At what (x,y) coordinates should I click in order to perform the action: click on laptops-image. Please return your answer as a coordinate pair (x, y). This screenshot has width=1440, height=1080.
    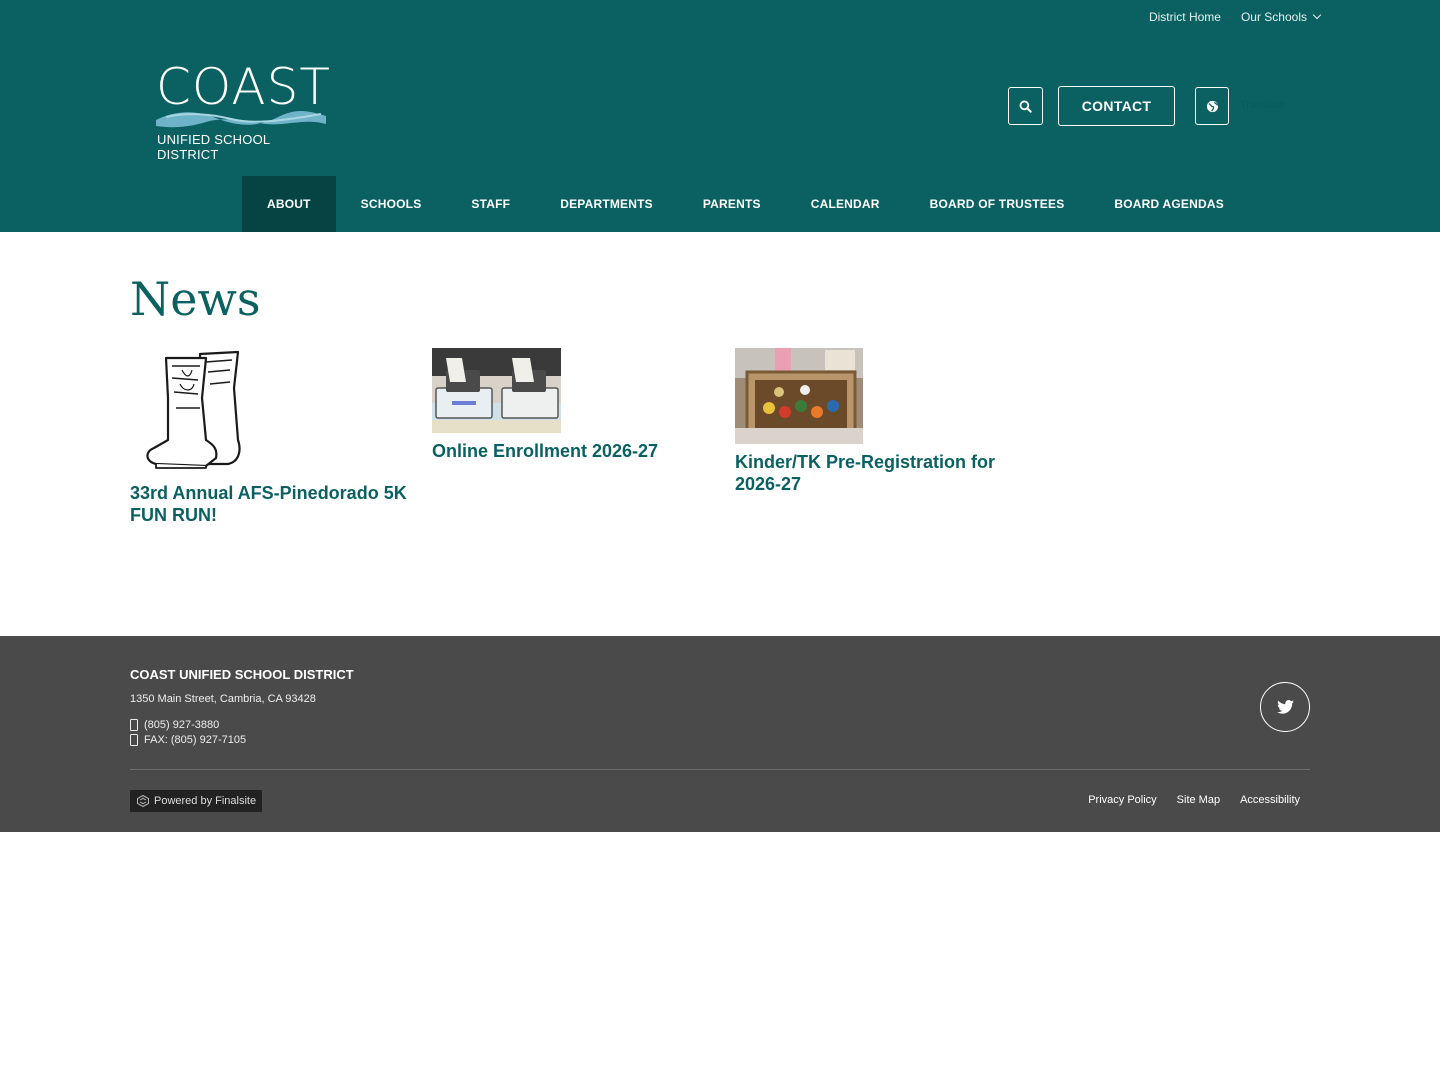
    Looking at the image, I should click on (496, 390).